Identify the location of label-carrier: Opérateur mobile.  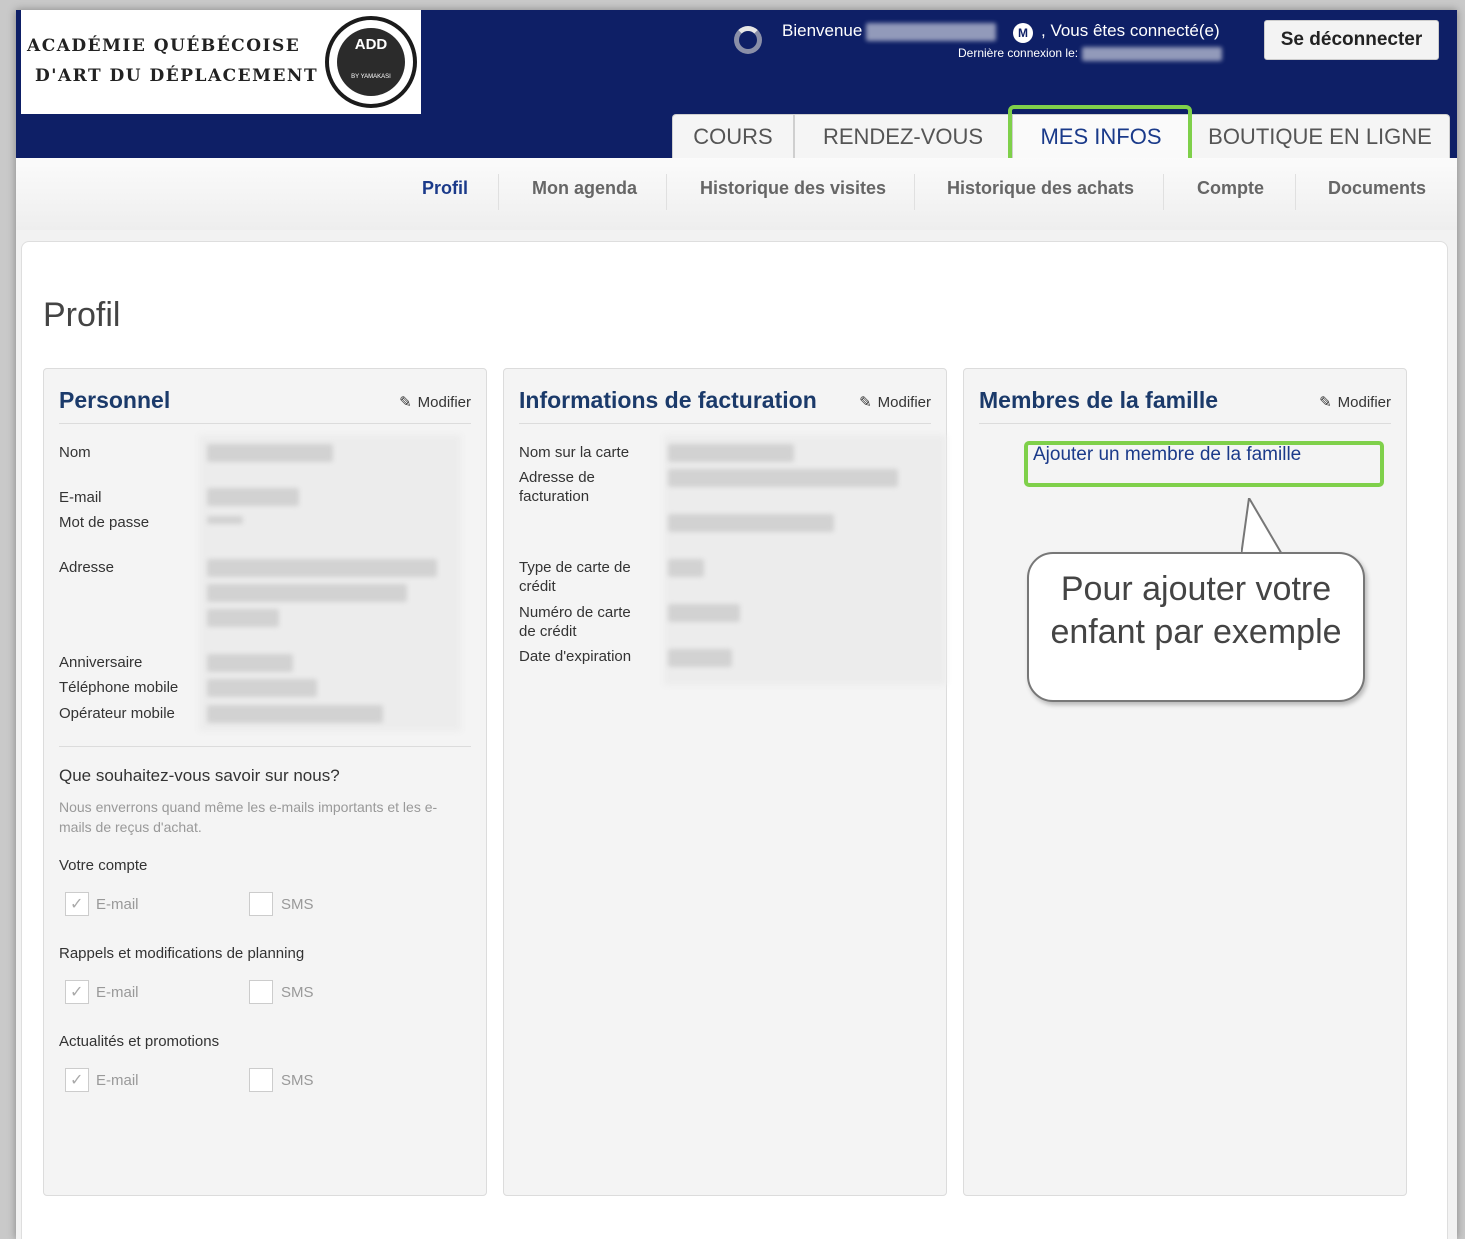
(117, 713).